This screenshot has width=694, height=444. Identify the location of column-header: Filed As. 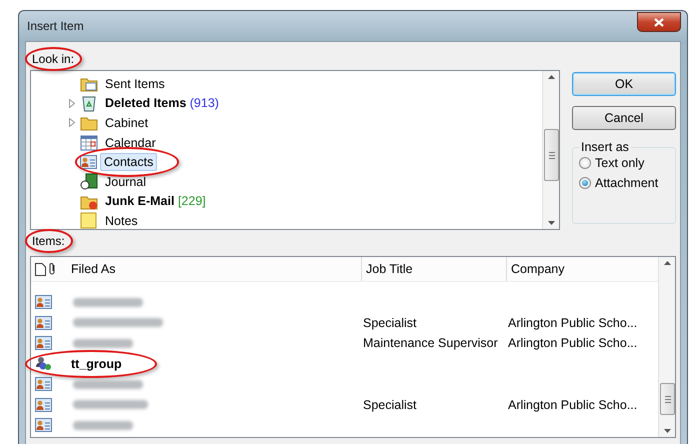
(214, 269).